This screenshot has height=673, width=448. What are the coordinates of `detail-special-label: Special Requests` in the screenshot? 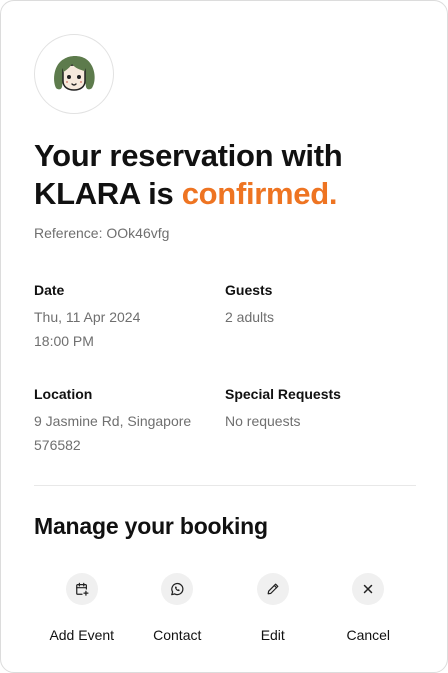 It's located at (283, 394).